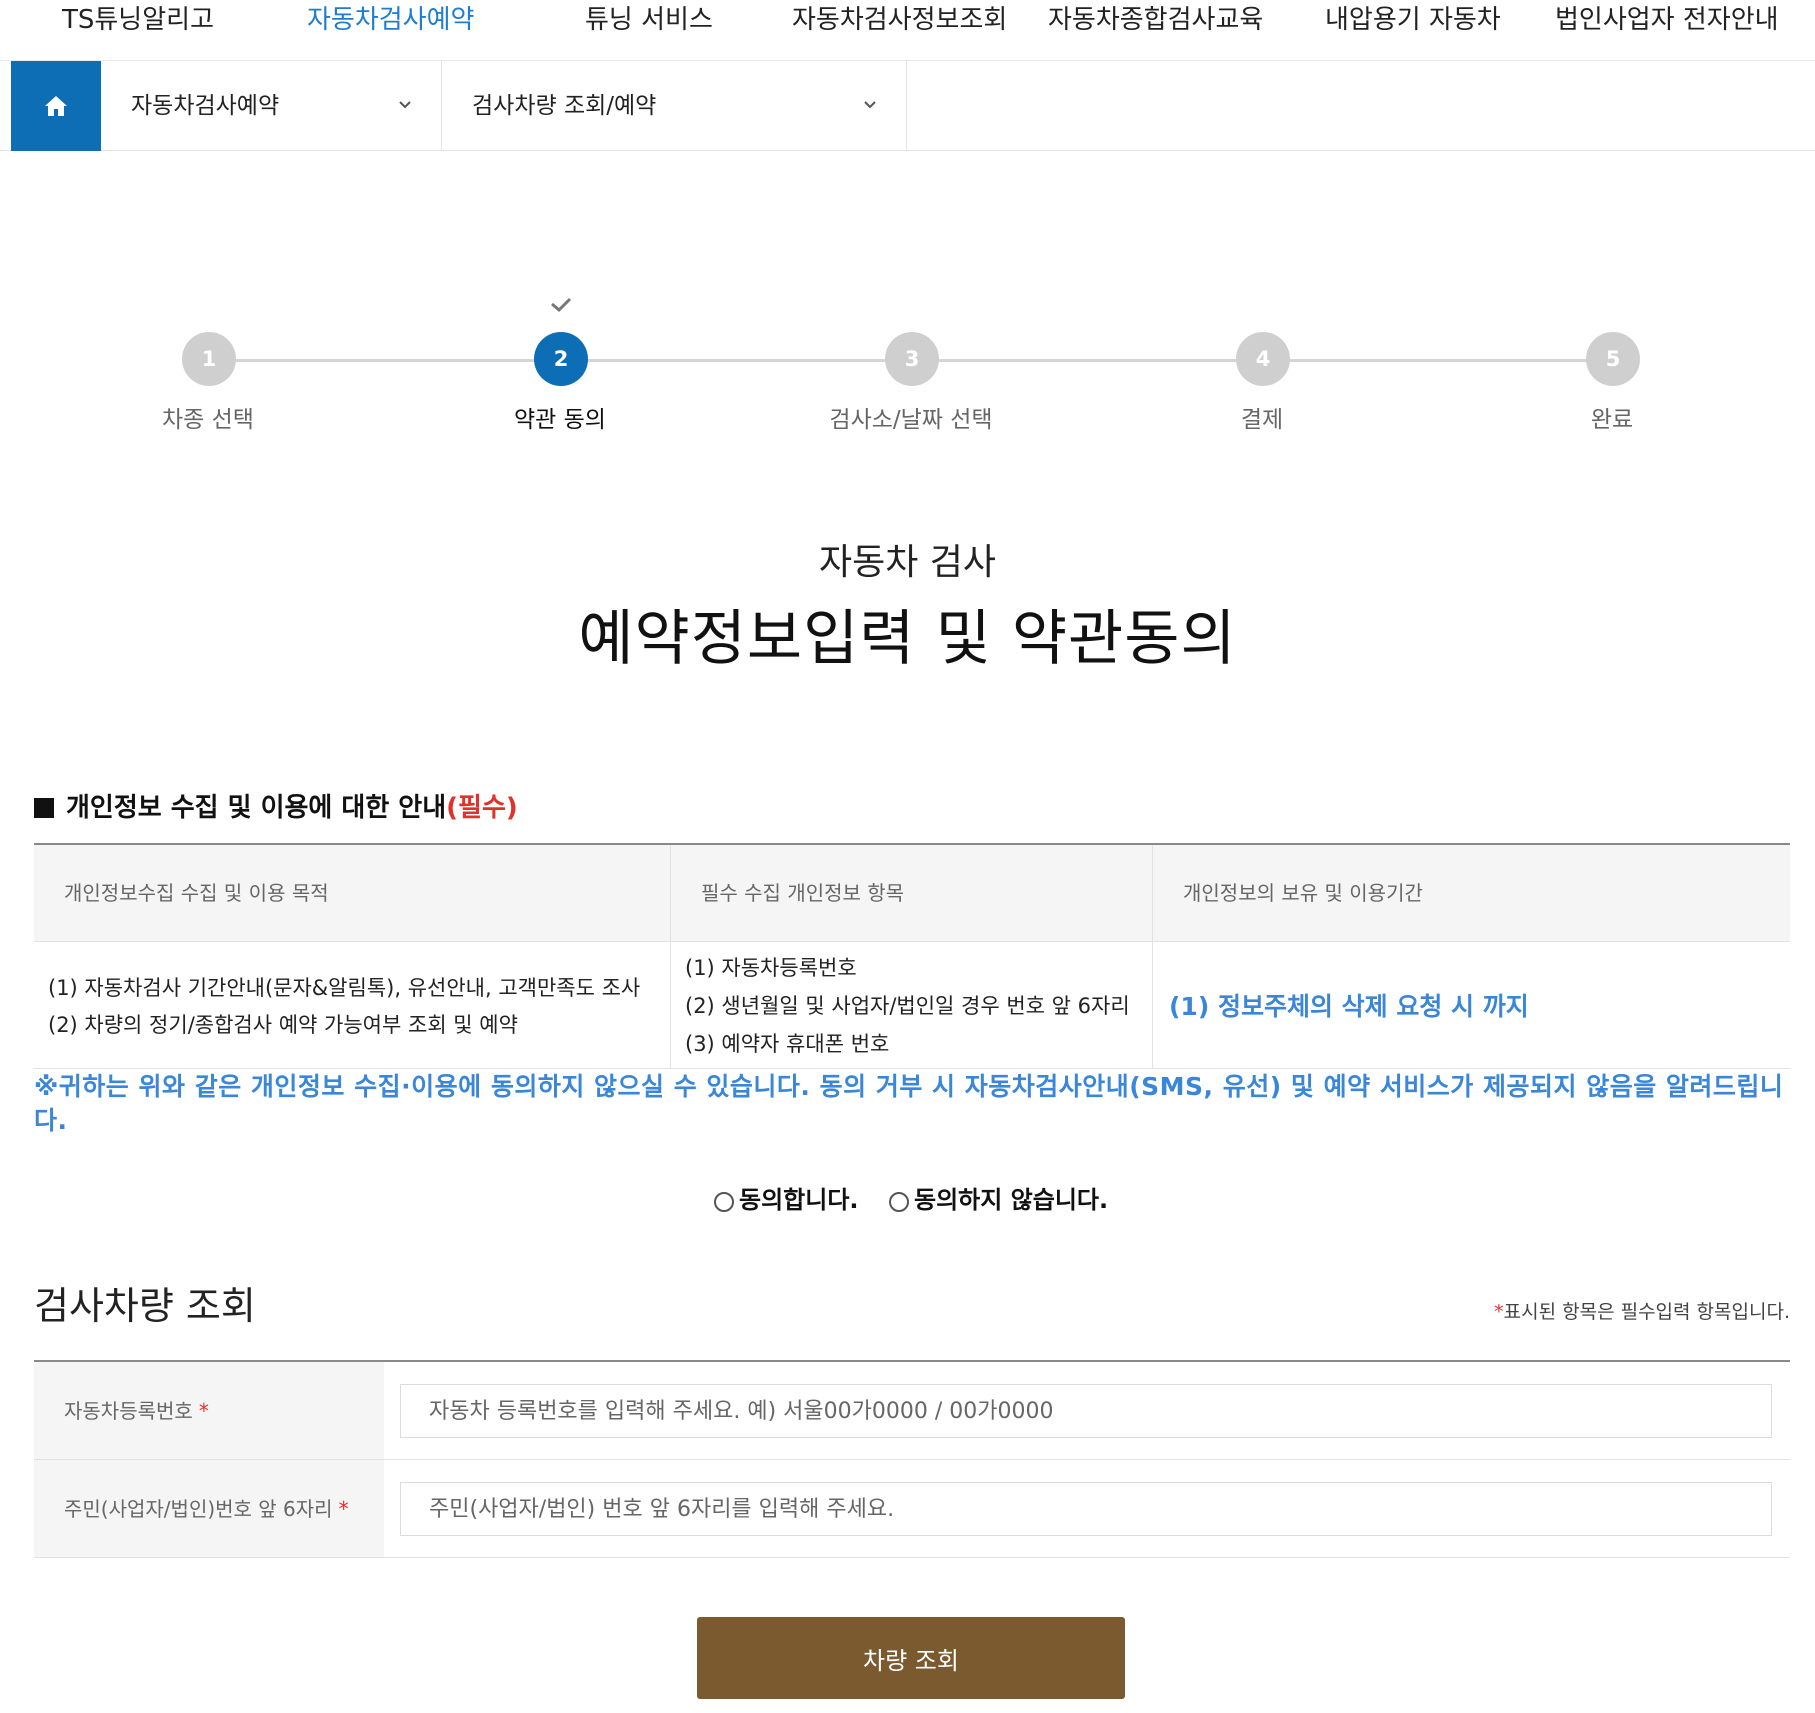 The width and height of the screenshot is (1815, 1713). I want to click on id-label: 주민(사업자/법인)번호 앞 6자리 *, so click(206, 1509).